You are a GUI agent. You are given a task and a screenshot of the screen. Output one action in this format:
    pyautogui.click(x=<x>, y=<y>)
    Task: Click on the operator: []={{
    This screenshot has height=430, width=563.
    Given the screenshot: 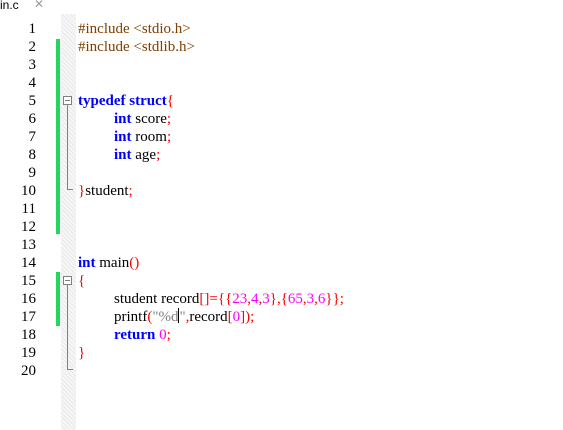 What is the action you would take?
    pyautogui.click(x=216, y=299)
    